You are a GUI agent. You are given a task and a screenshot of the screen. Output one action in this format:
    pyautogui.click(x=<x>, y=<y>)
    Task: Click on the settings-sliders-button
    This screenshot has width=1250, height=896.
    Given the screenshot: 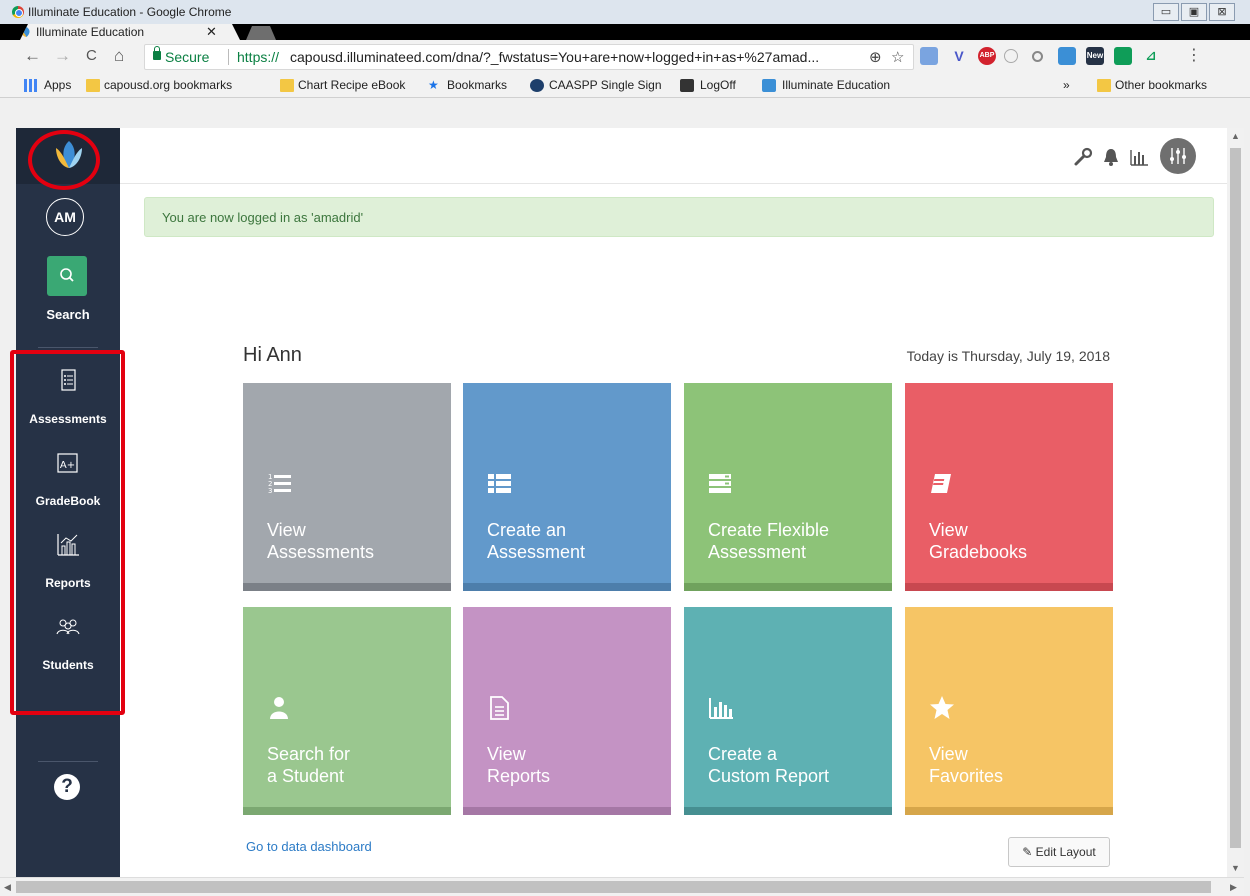 What is the action you would take?
    pyautogui.click(x=1178, y=156)
    